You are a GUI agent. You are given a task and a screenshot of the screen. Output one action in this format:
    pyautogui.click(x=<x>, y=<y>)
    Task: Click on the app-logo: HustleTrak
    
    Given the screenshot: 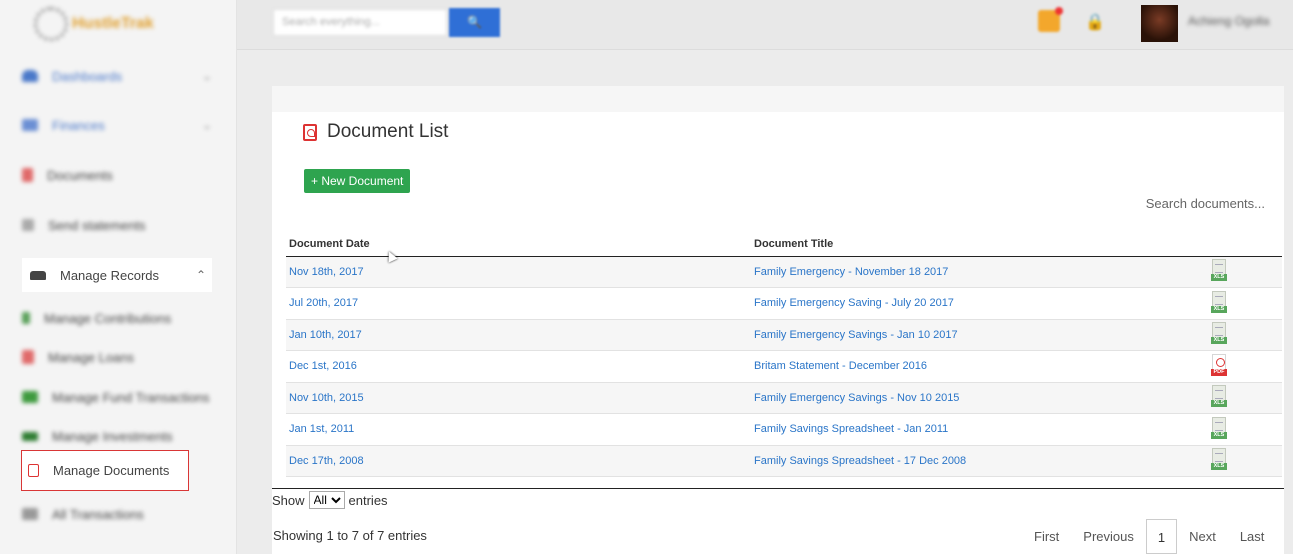 What is the action you would take?
    pyautogui.click(x=109, y=24)
    